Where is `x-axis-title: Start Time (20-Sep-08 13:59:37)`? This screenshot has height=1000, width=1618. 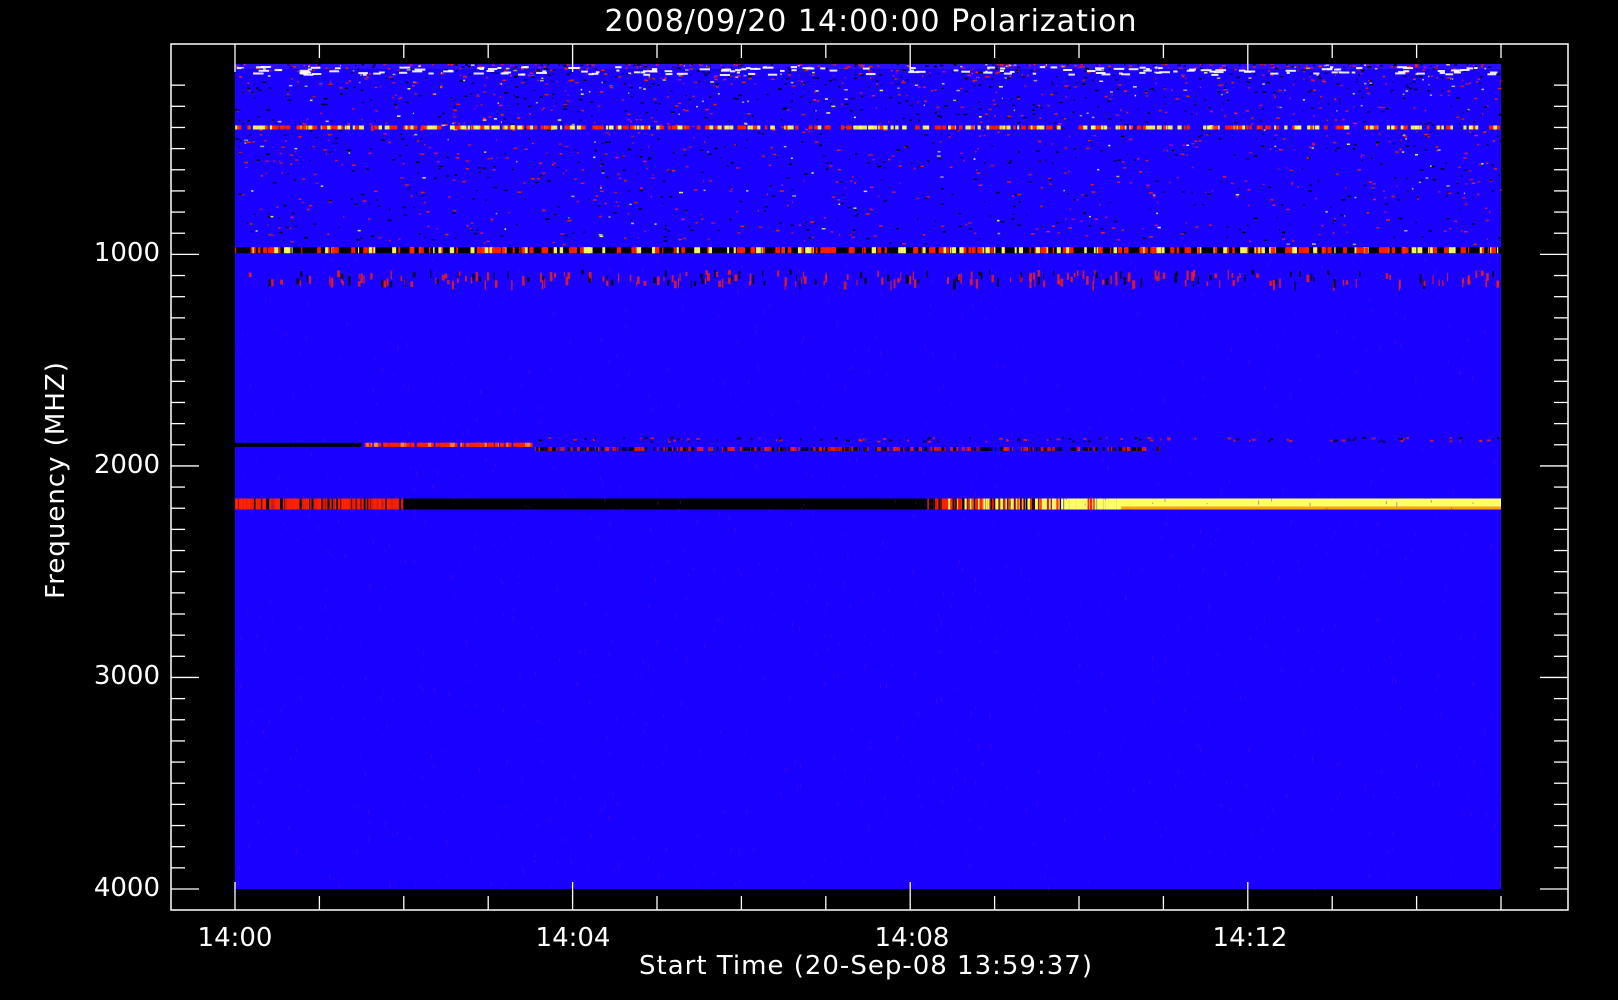
x-axis-title: Start Time (20-Sep-08 13:59:37) is located at coordinates (866, 966).